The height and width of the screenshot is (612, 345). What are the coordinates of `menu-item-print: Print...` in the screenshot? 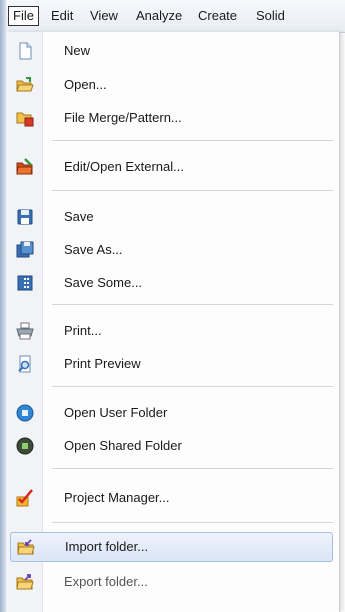 It's located at (171, 331).